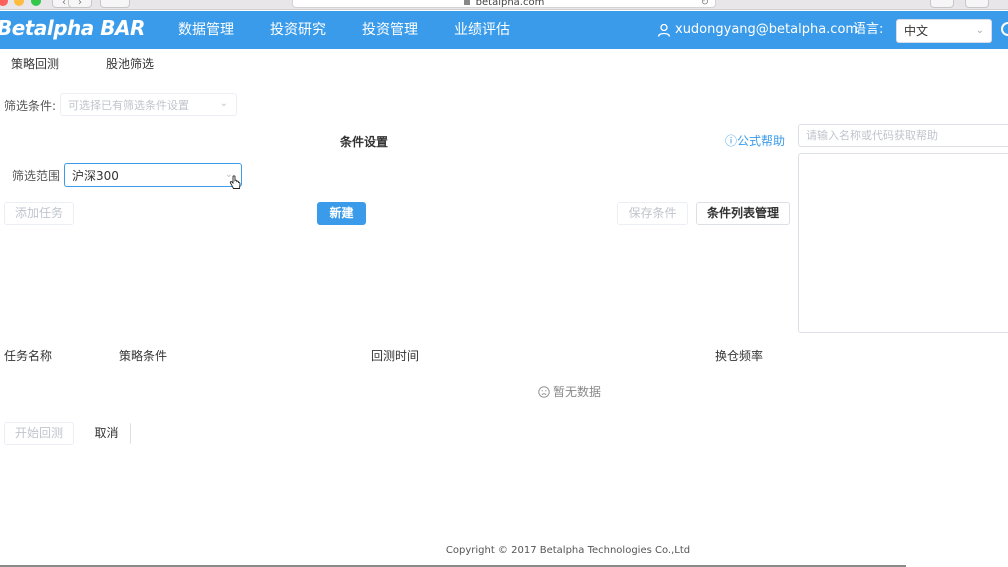 This screenshot has width=1008, height=567. I want to click on empty-state: 暂无数据, so click(569, 391).